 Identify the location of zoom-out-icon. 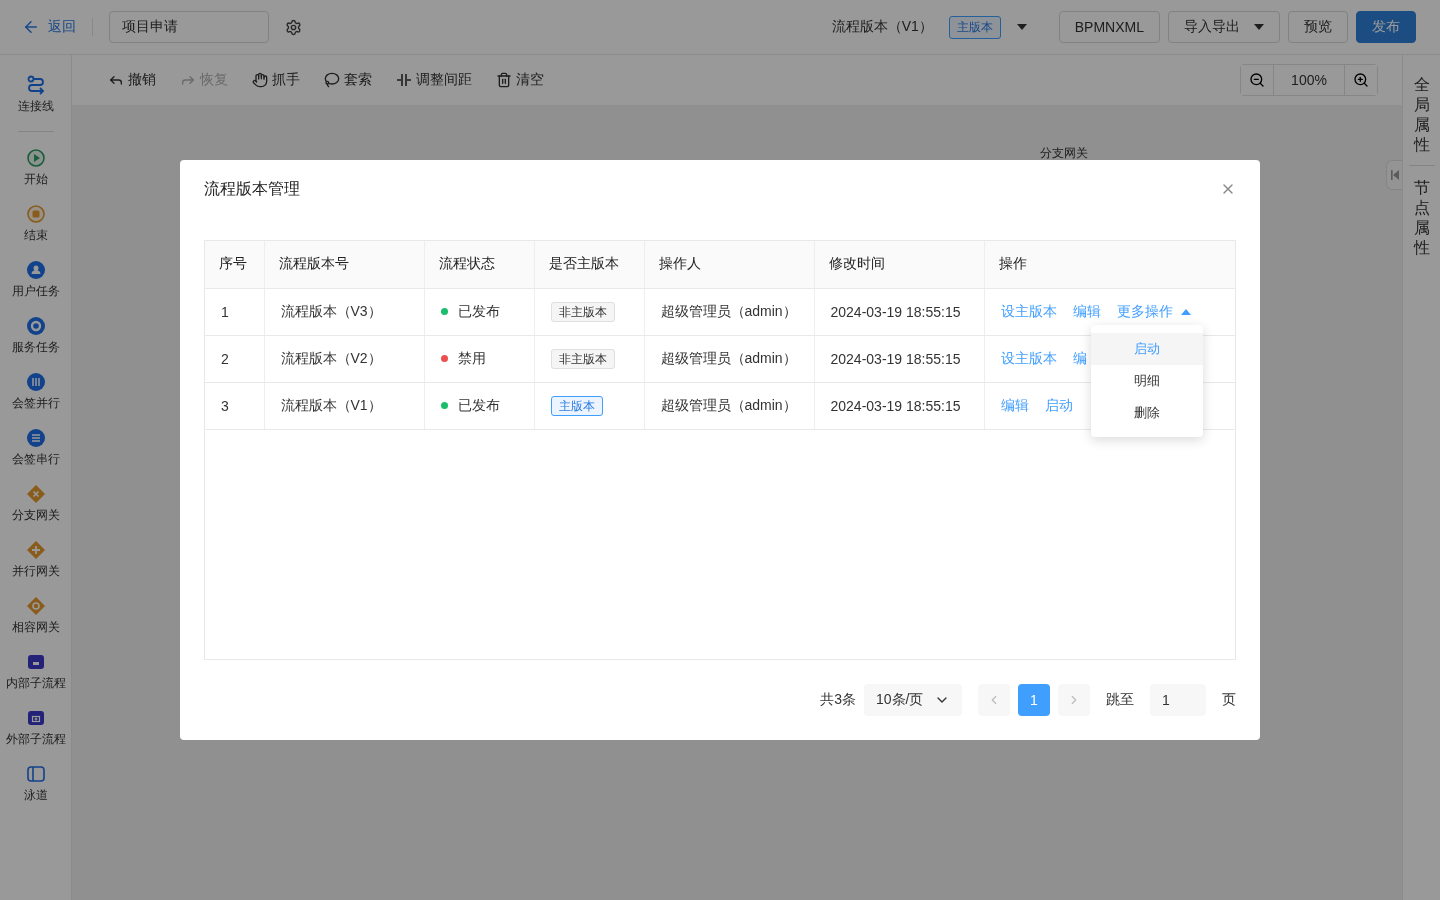
(1257, 80).